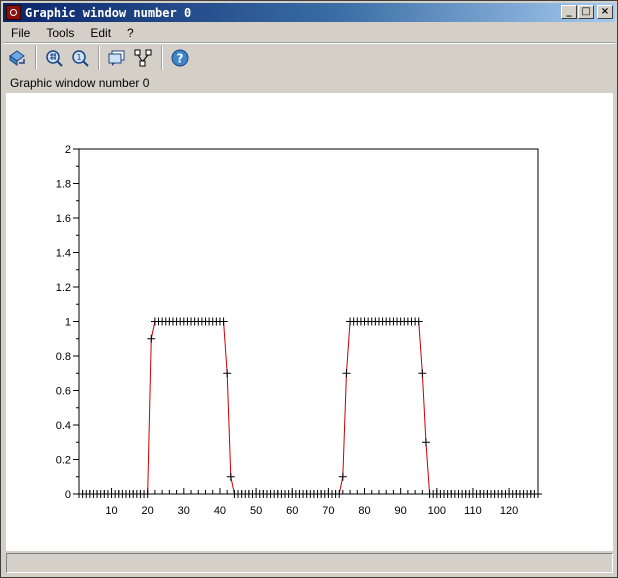 The height and width of the screenshot is (578, 618). What do you see at coordinates (68, 323) in the screenshot?
I see `y-tick-label: 1` at bounding box center [68, 323].